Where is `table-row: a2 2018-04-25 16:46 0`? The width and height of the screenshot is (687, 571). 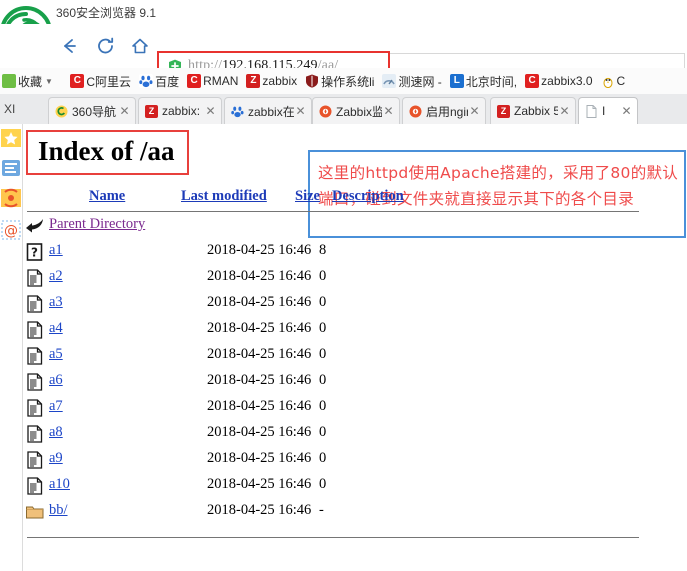 table-row: a2 2018-04-25 16:46 0 is located at coordinates (333, 279).